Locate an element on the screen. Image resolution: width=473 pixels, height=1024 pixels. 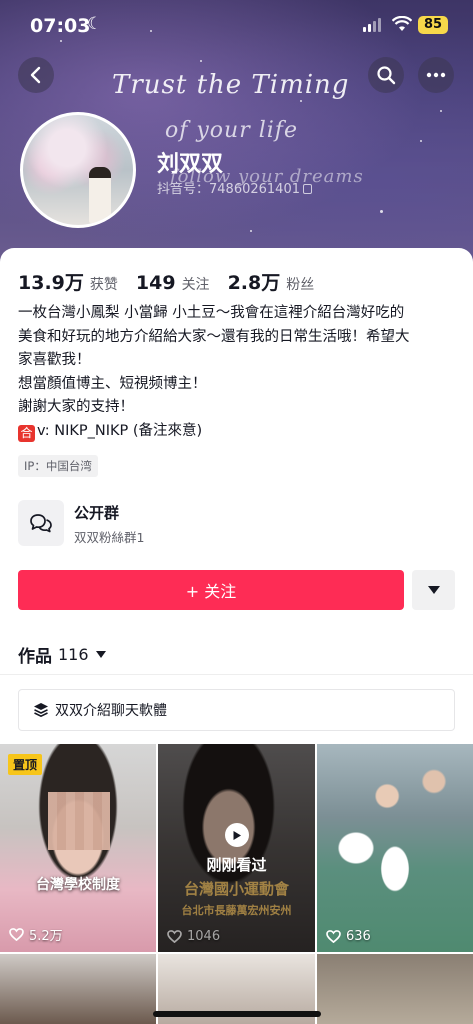
chevron-down-icon is located at coordinates (100, 654).